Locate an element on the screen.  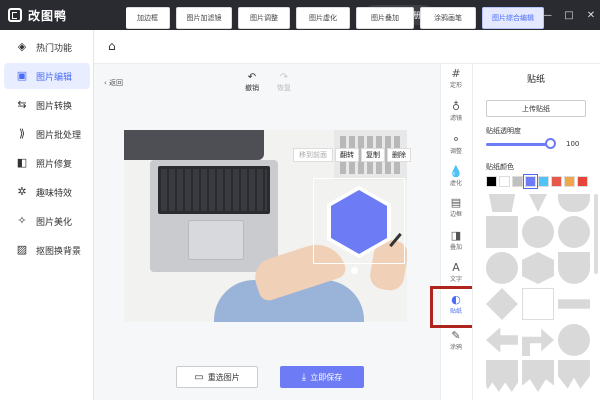
tab-overlay: 图片叠加 is located at coordinates (385, 18).